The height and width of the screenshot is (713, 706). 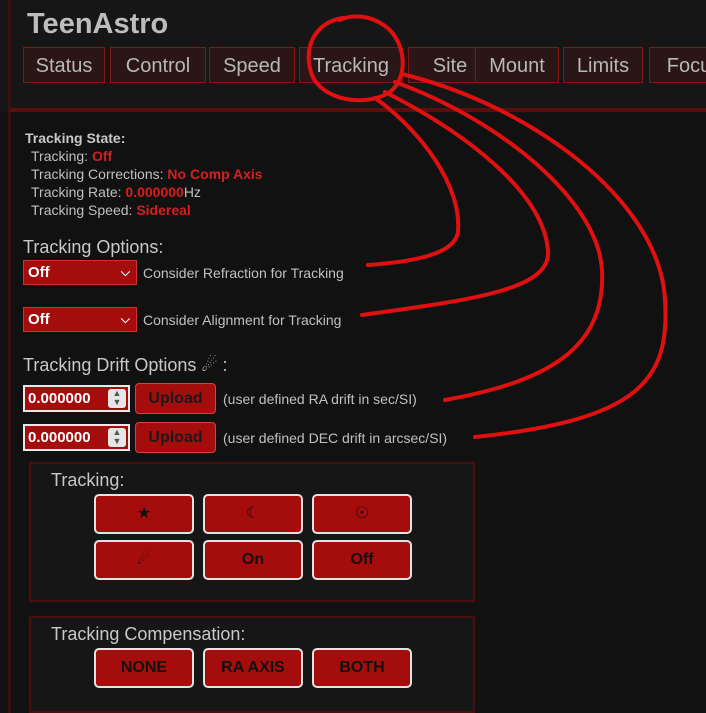 What do you see at coordinates (351, 65) in the screenshot?
I see `tab-tracking: Tracking` at bounding box center [351, 65].